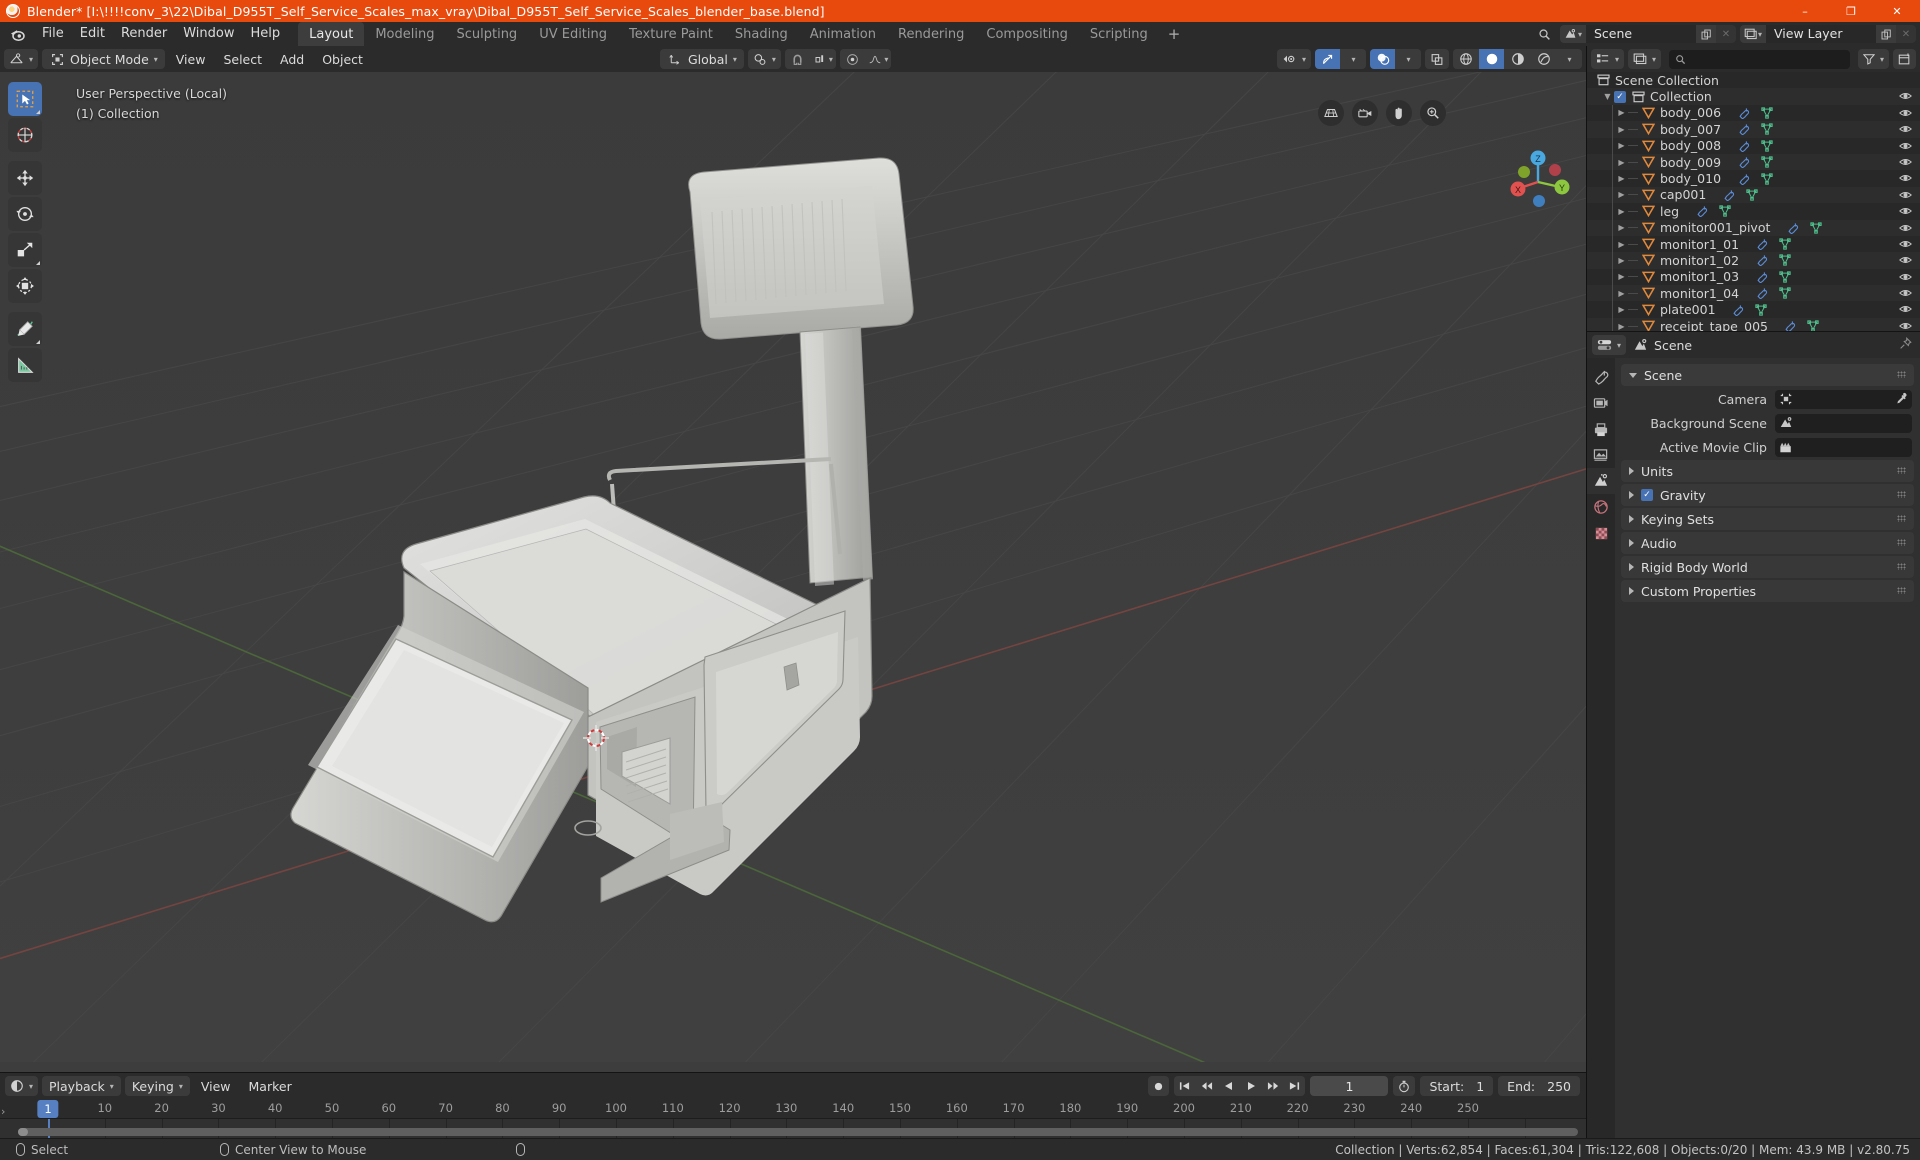 Image resolution: width=1920 pixels, height=1160 pixels. Describe the element at coordinates (1821, 34) in the screenshot. I see `view-layer-name-field: View Layer` at that location.